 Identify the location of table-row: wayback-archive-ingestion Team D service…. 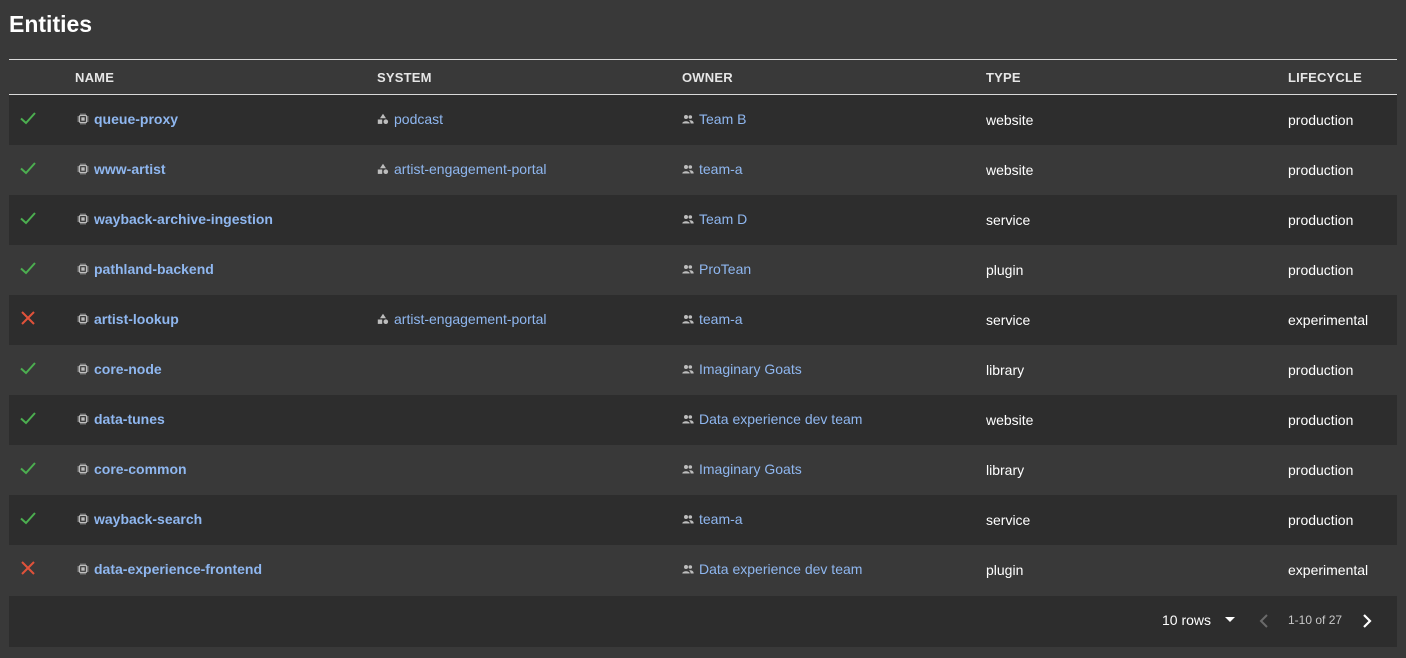
(703, 219).